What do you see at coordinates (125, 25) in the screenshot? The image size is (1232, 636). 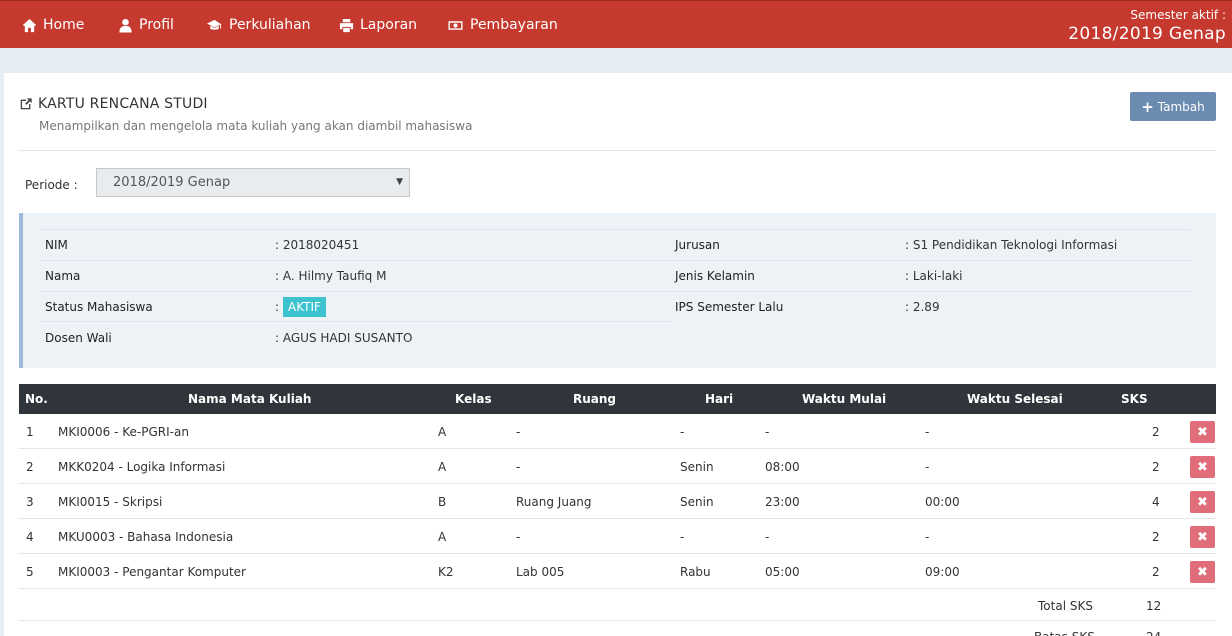 I see `user-icon` at bounding box center [125, 25].